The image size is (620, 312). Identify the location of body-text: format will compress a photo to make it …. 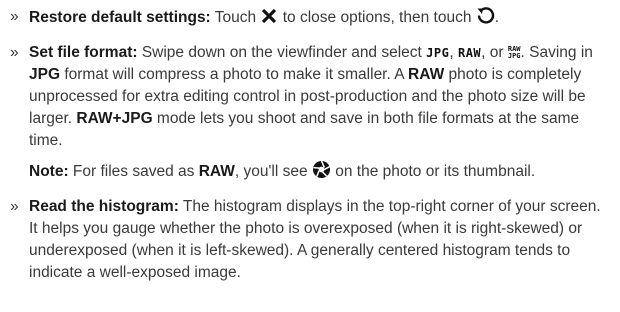
(234, 74).